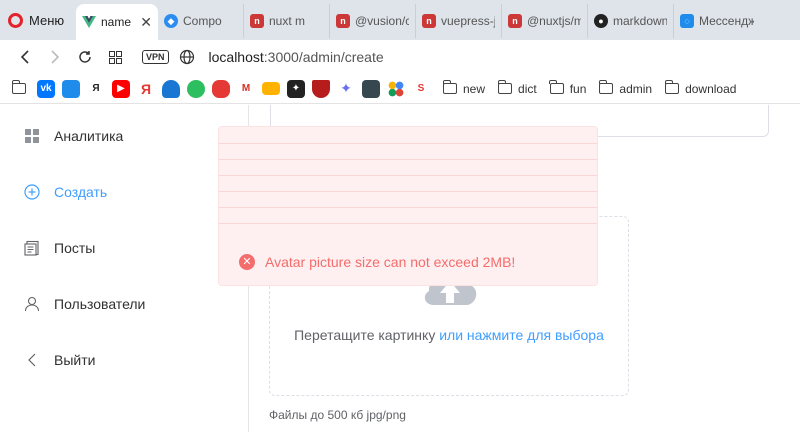 This screenshot has width=800, height=432. I want to click on tab-label: @vusion/c, so click(382, 21).